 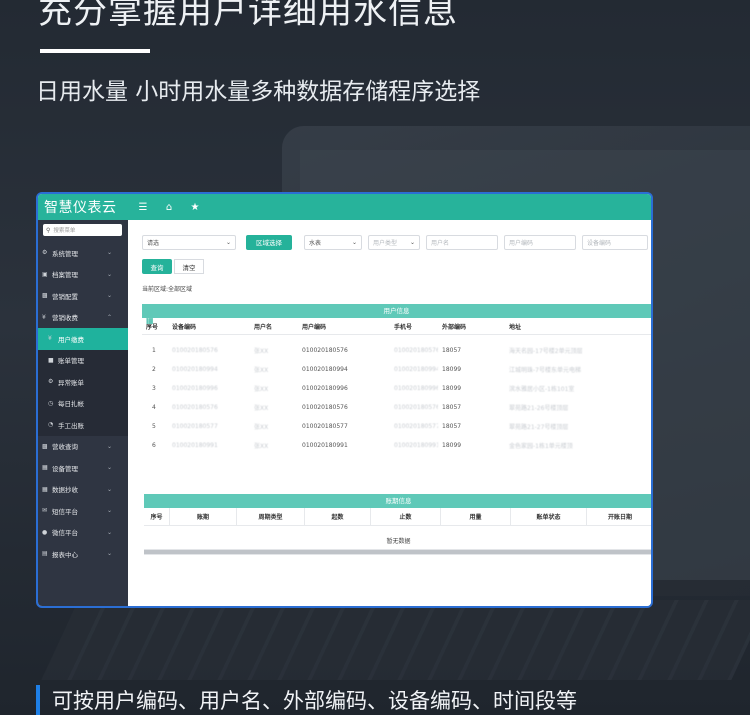 I want to click on headline-underline, so click(x=95, y=51).